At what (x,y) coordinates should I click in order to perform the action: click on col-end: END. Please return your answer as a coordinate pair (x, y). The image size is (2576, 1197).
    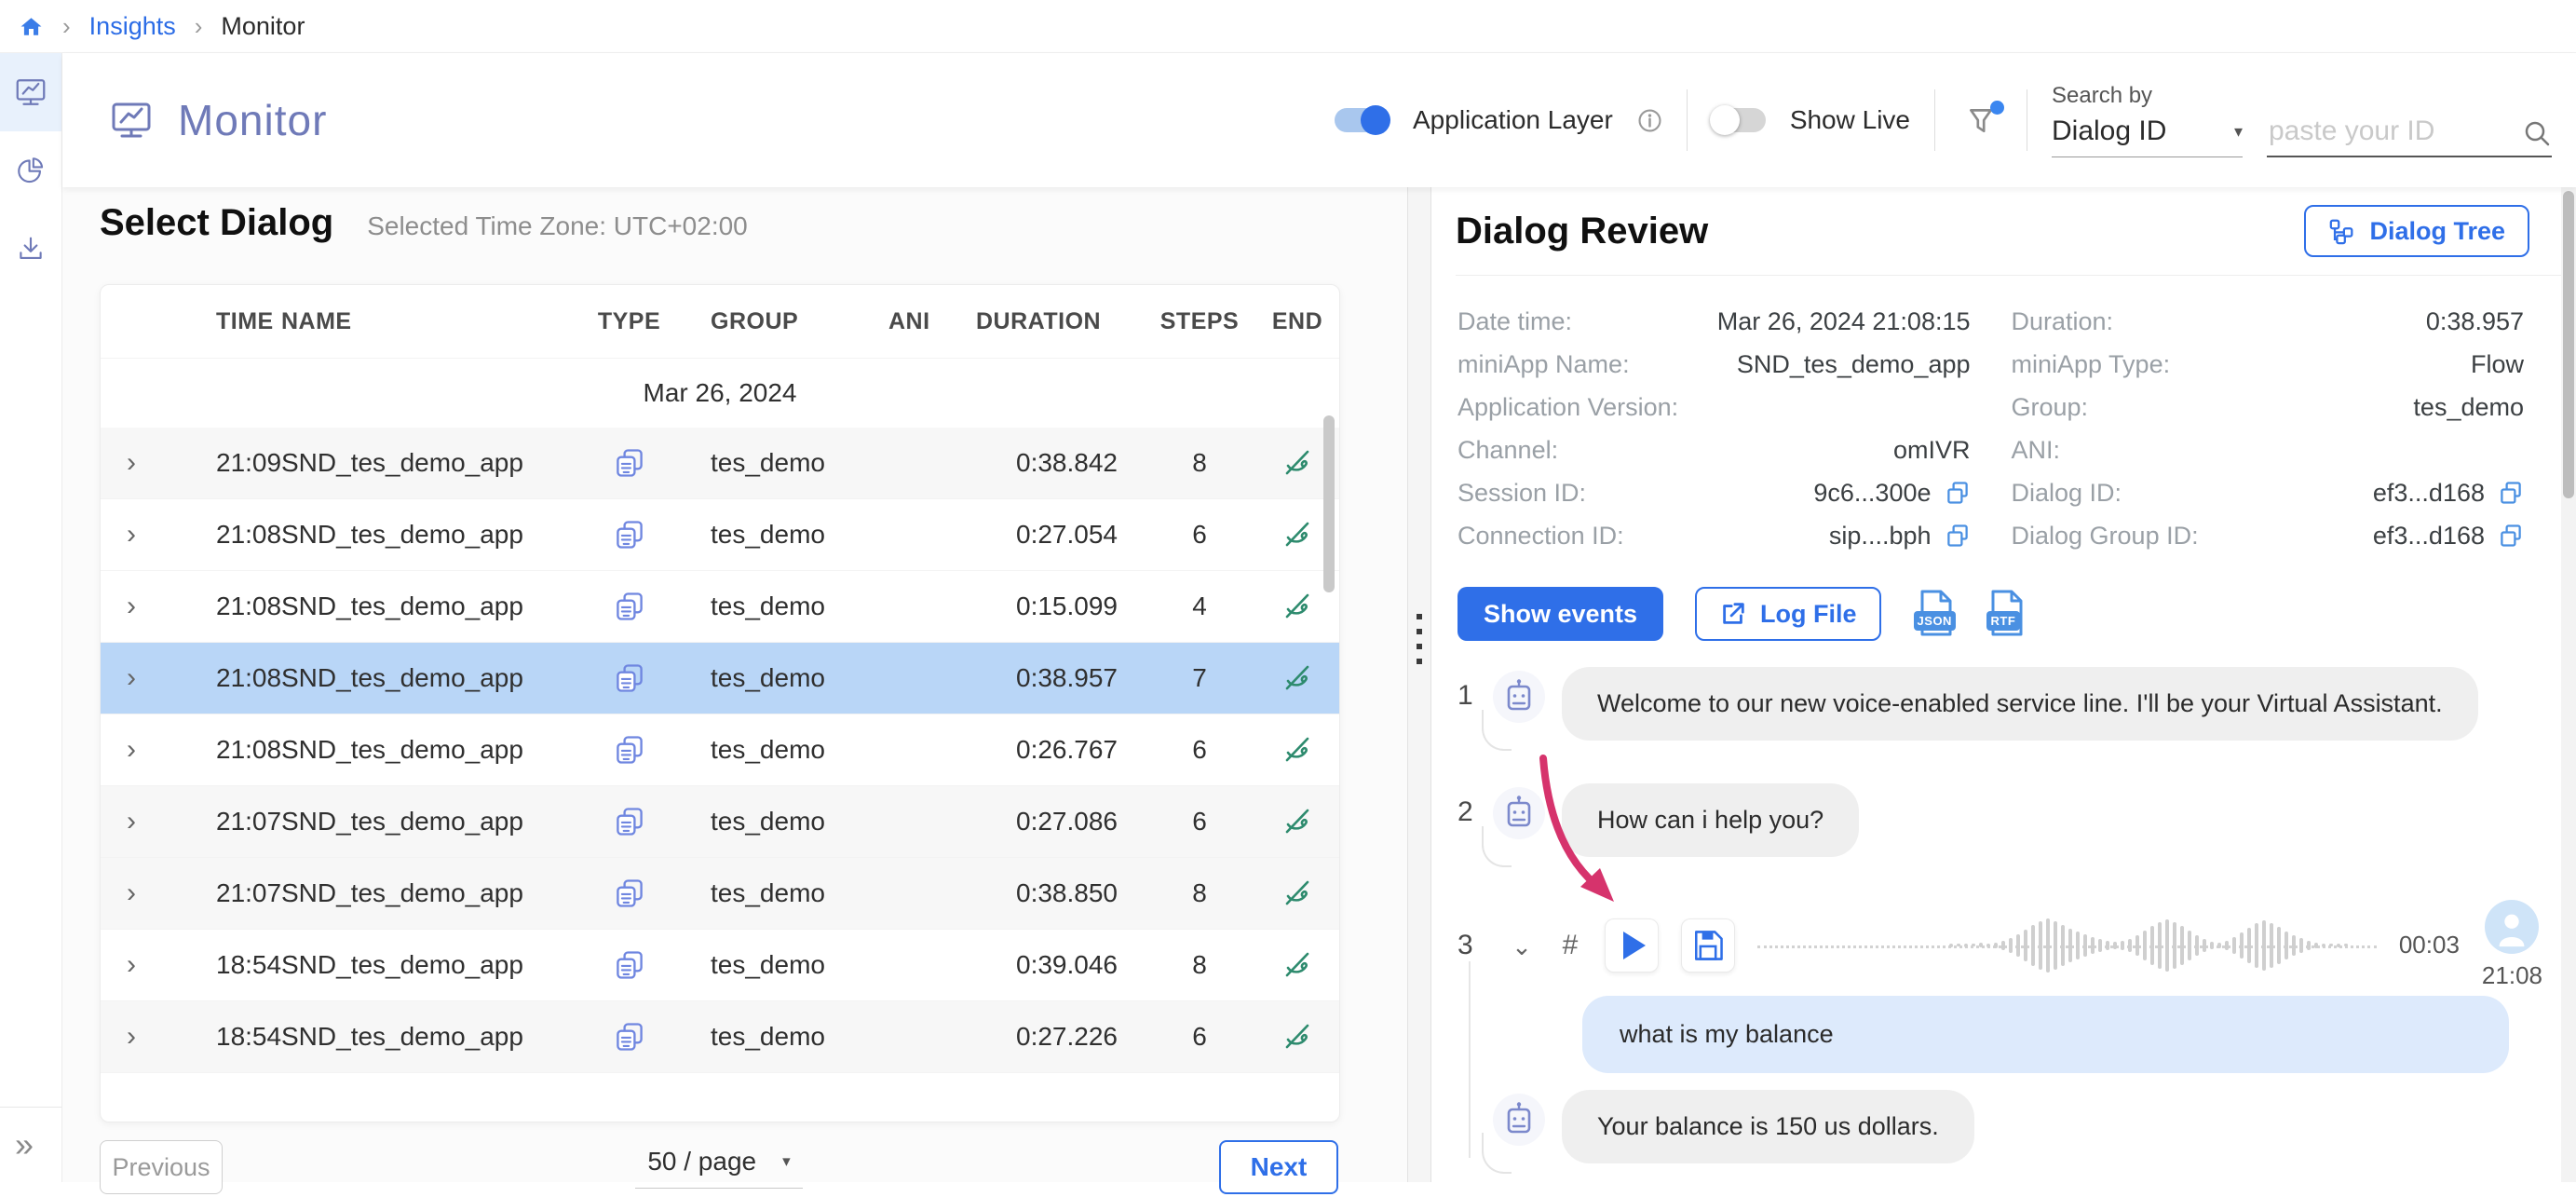
    Looking at the image, I should click on (1297, 320).